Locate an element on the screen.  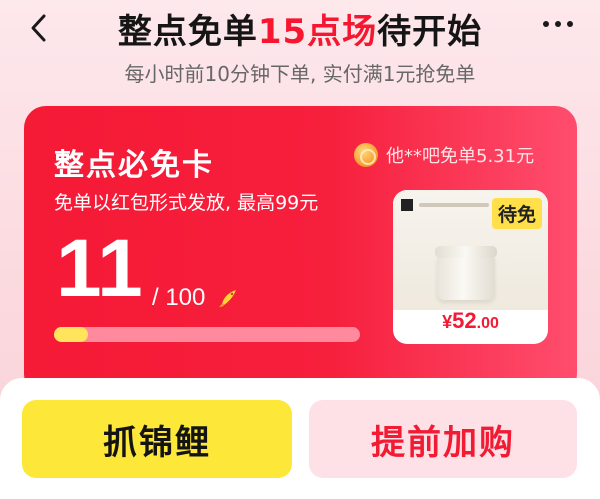
product-price: ¥52.00 is located at coordinates (470, 321).